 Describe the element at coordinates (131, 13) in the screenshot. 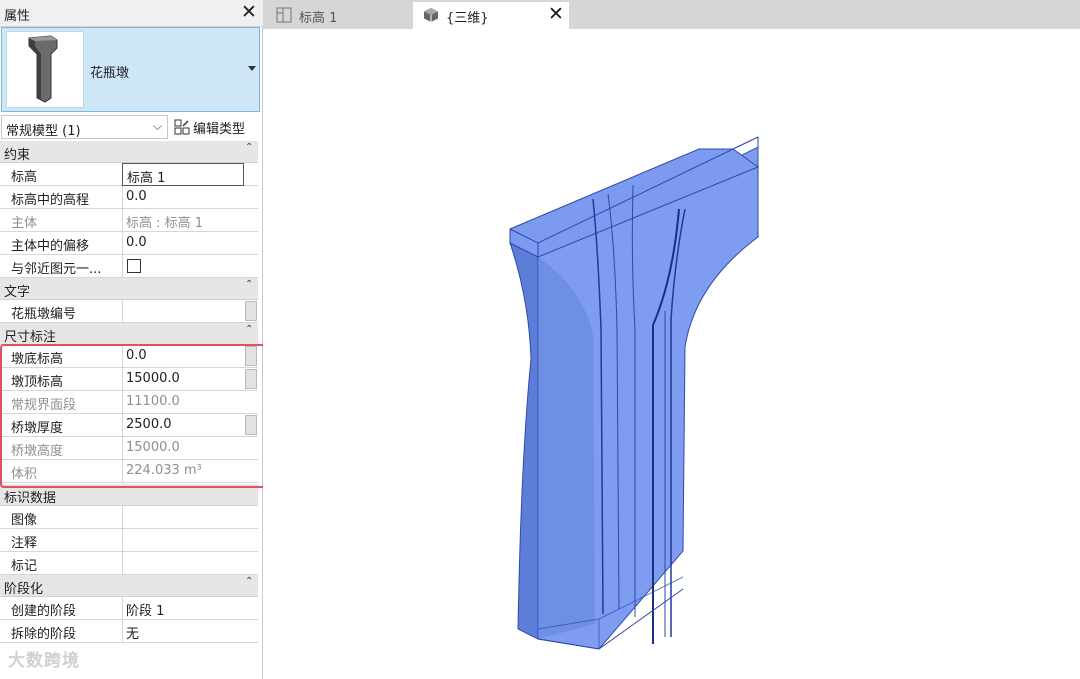

I see `properties-title-bar: 属性 ✕` at that location.